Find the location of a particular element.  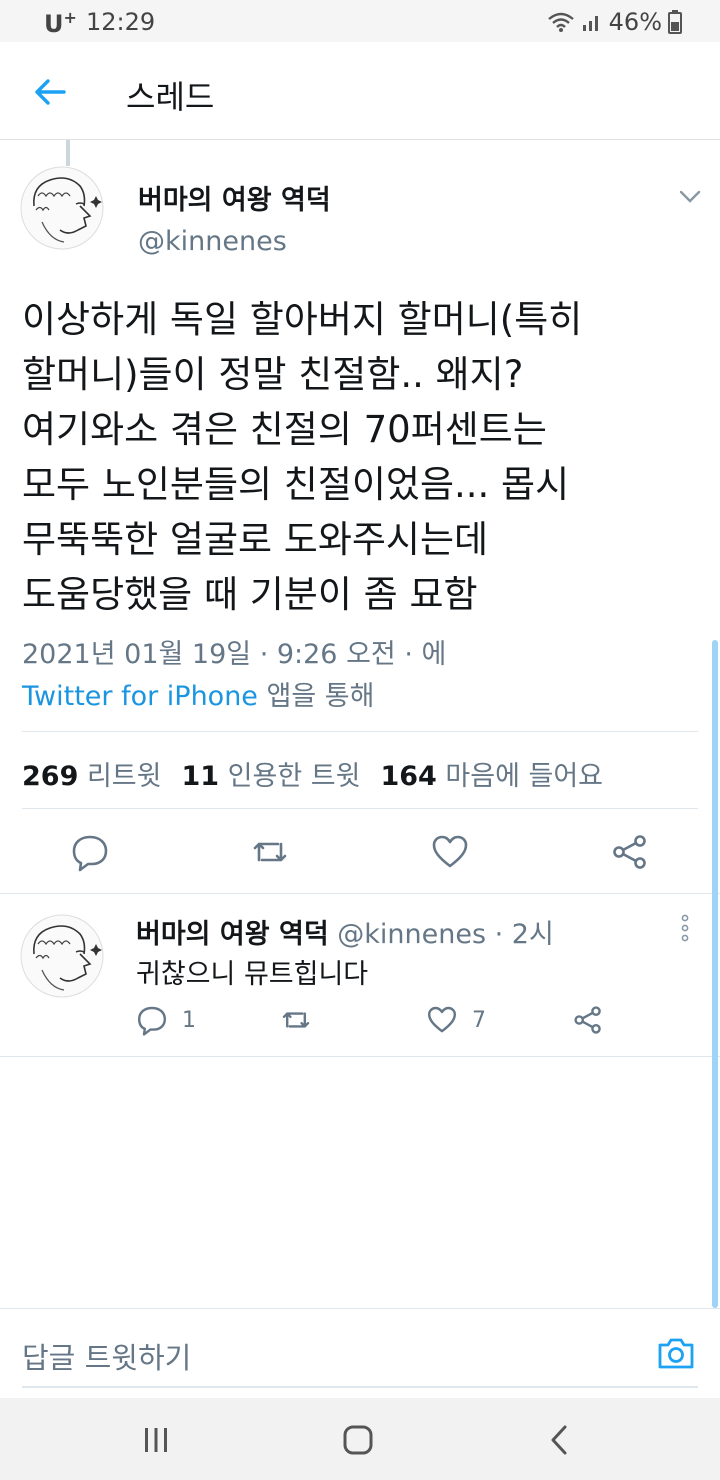

tweet-source: Twitter for iPhone 앱을 통해 is located at coordinates (198, 693).